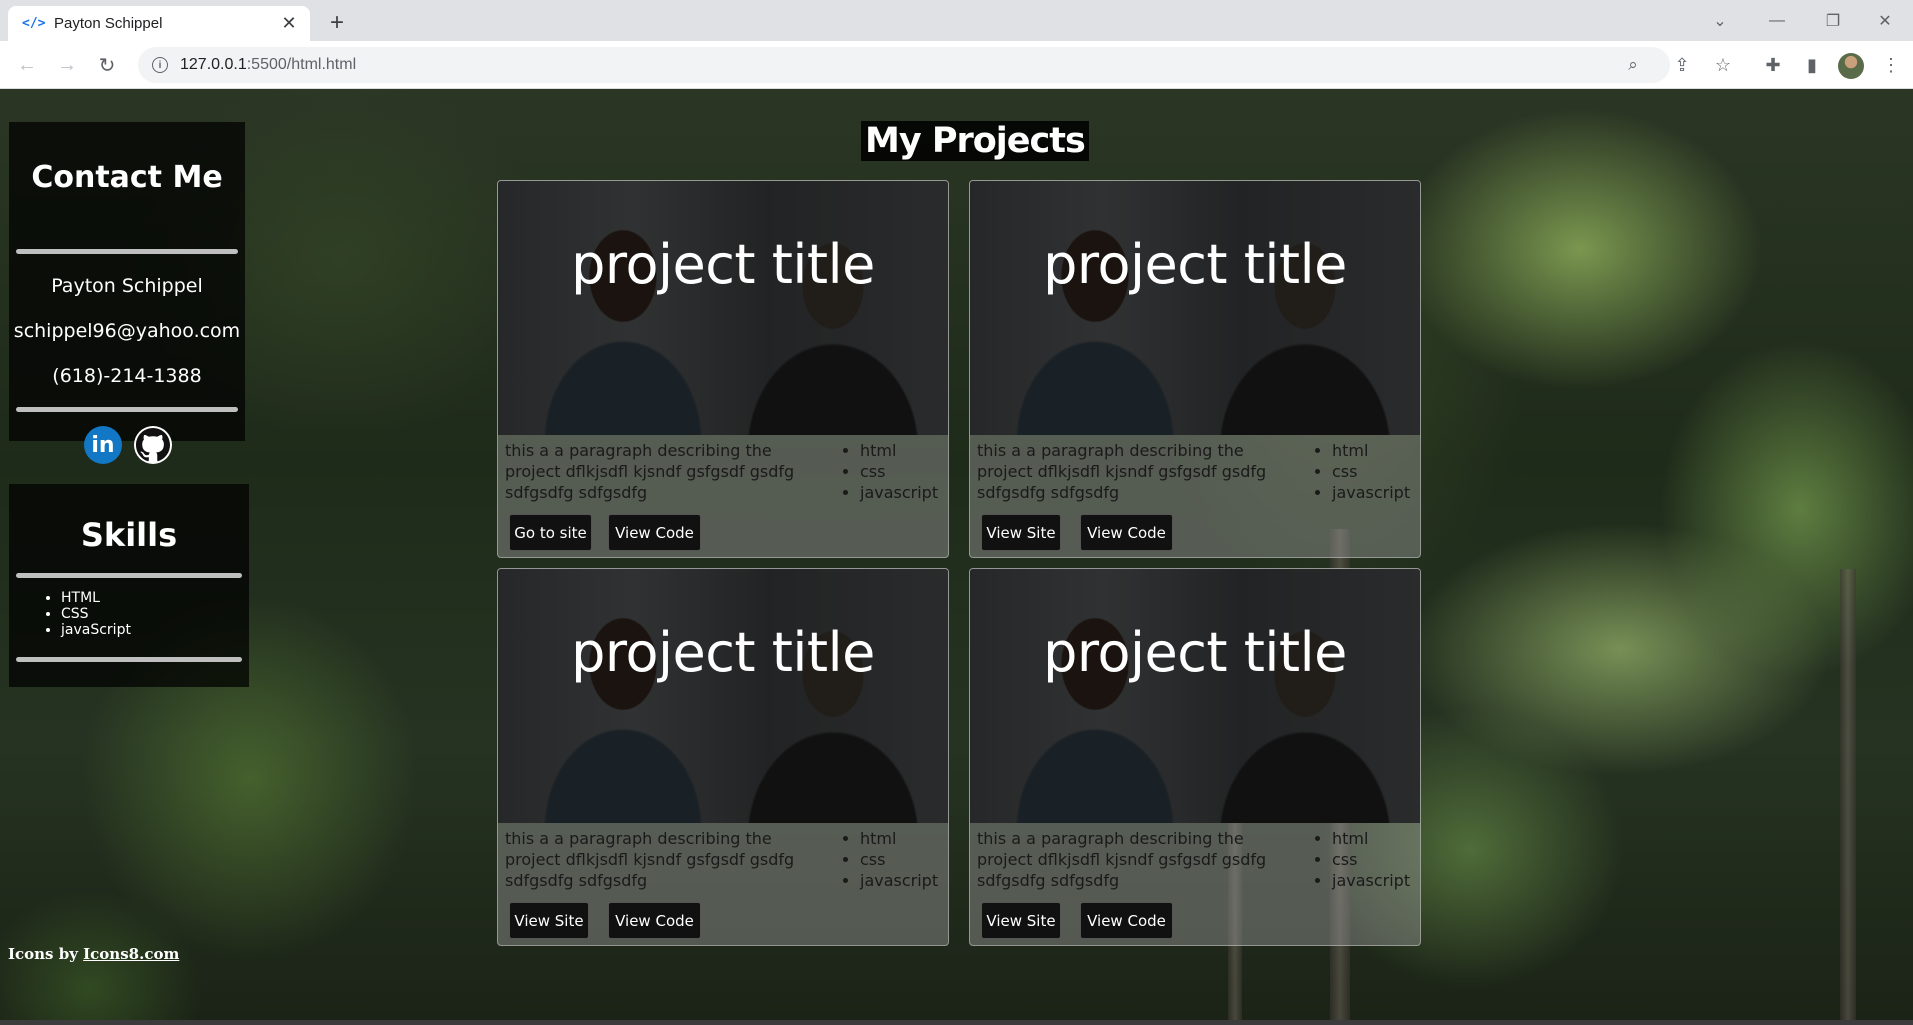  Describe the element at coordinates (289, 24) in the screenshot. I see `close-icon: ✕` at that location.